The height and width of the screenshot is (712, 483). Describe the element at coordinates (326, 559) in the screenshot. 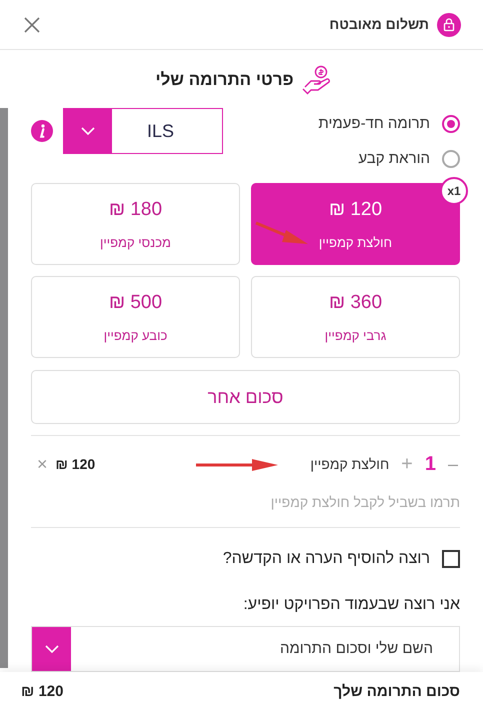

I see `checkbox-label: רוצה להוסיף הערה או הקדשה?` at that location.